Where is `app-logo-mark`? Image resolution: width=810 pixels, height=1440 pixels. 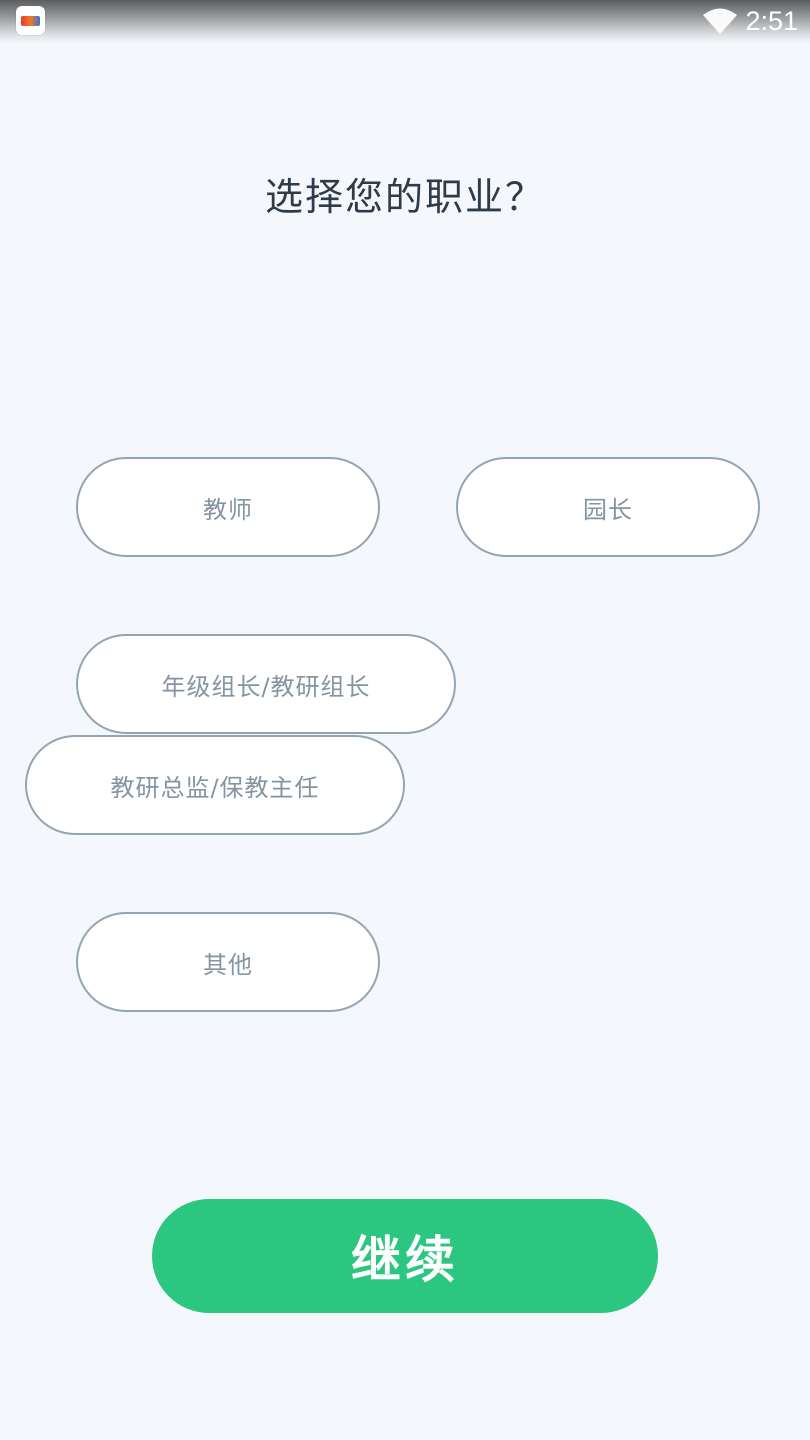
app-logo-mark is located at coordinates (30, 20).